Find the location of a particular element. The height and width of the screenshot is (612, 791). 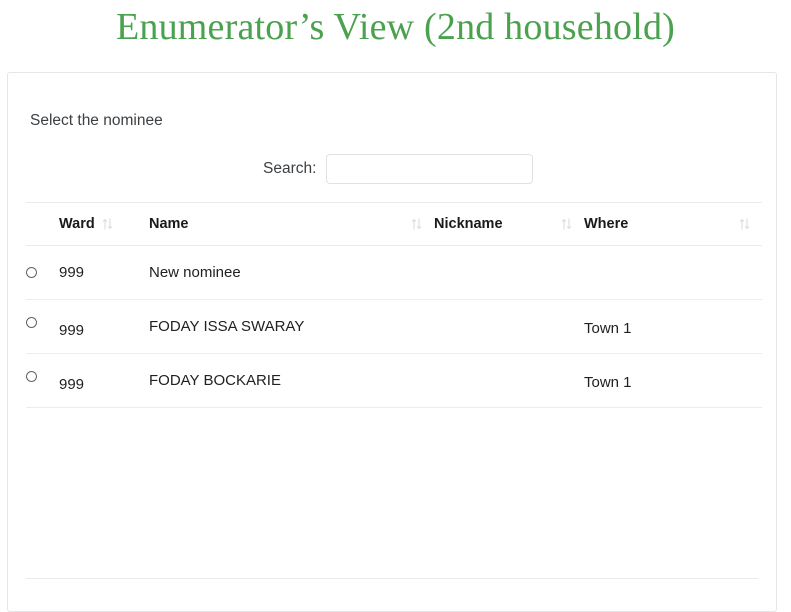

cell-name: New nominee is located at coordinates (291, 272).